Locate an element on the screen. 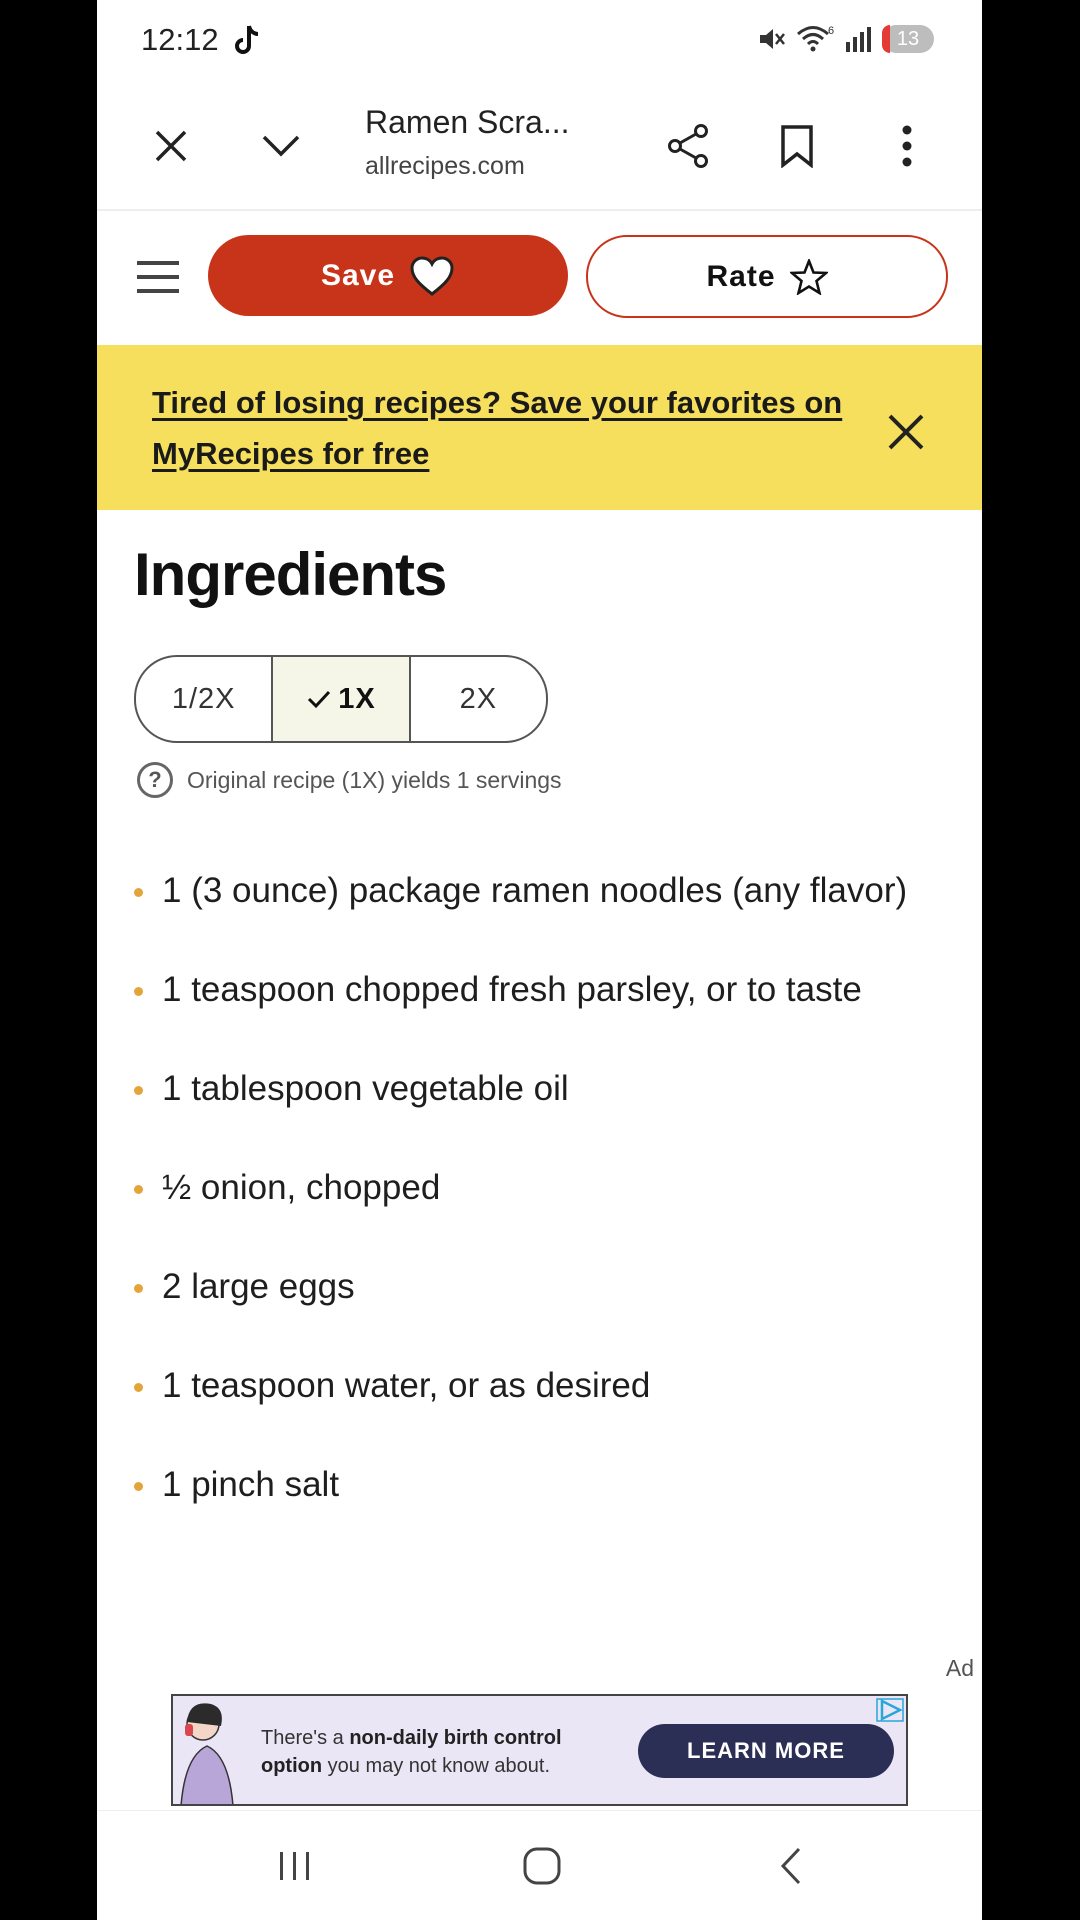  close-tab-button is located at coordinates (171, 146).